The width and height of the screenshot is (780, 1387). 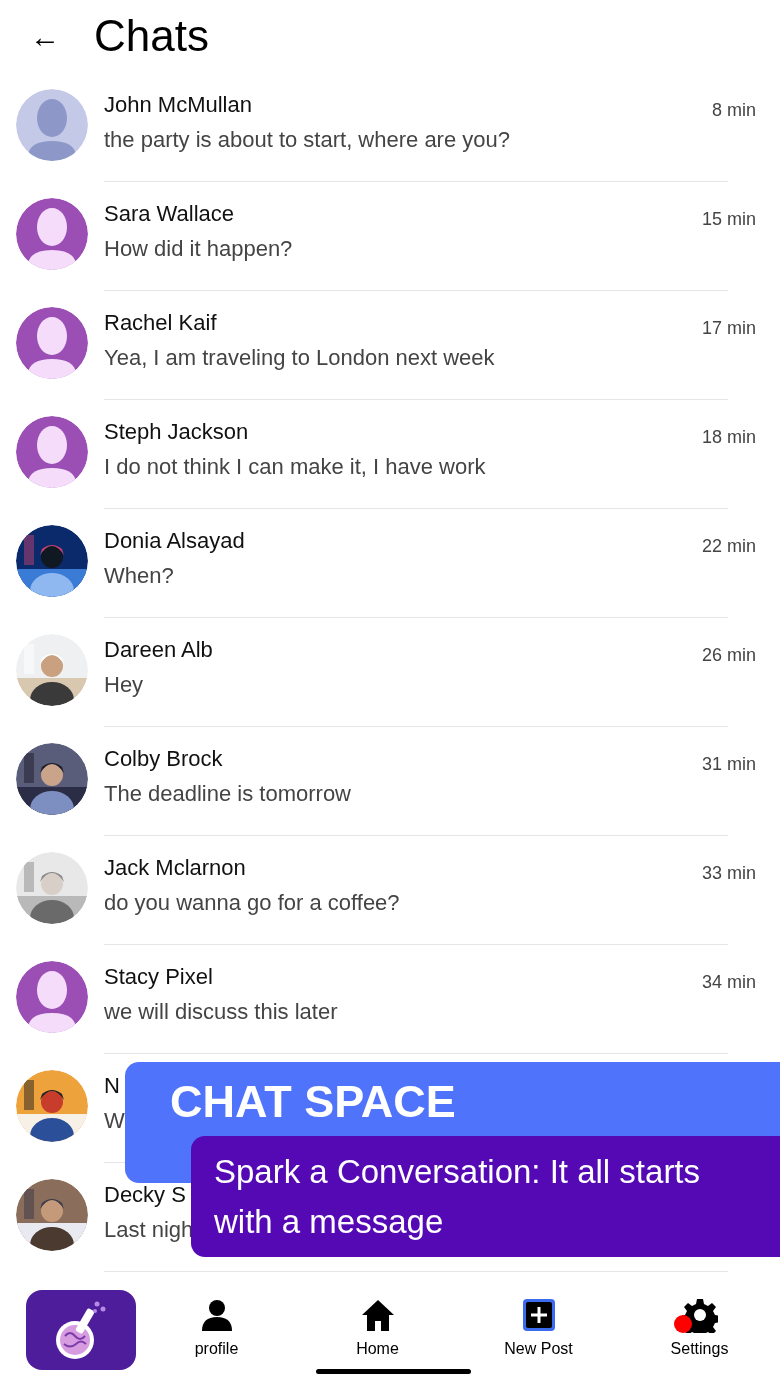 I want to click on message-preview: do you wanna go for a coffee?, so click(x=252, y=903).